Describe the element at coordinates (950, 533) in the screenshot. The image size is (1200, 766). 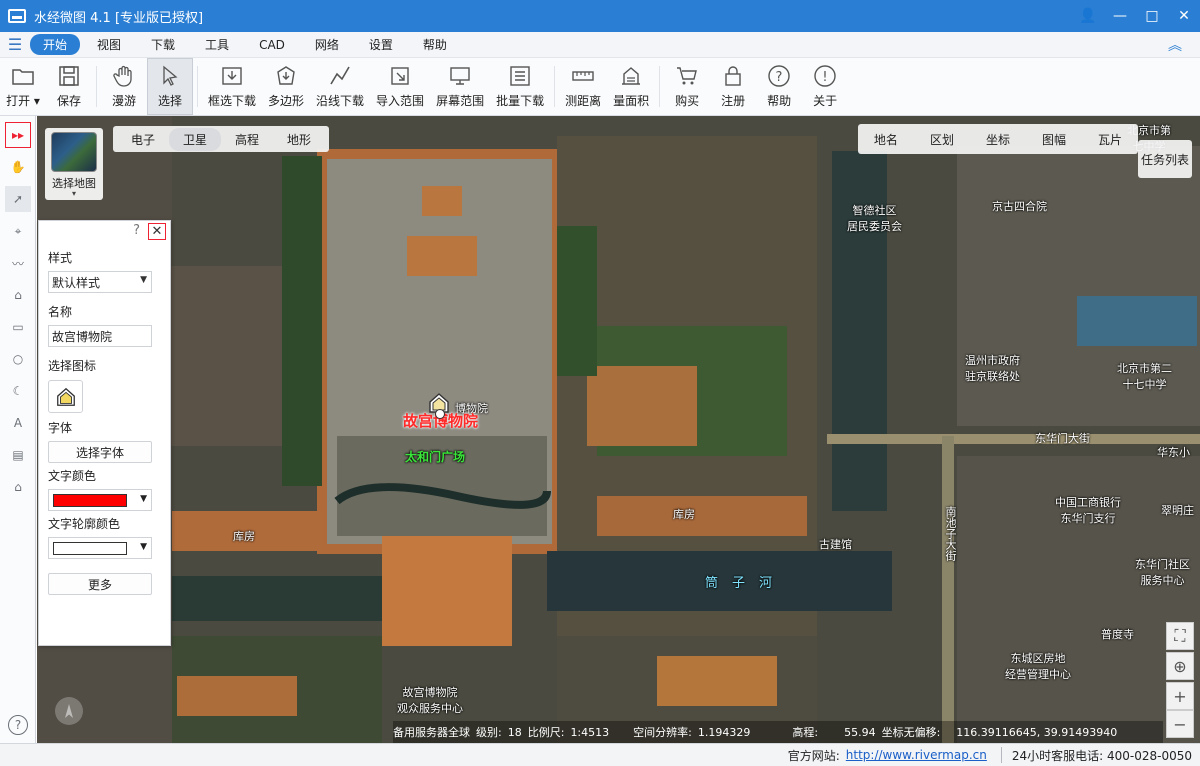
I see `map-label-nanchizi: 南池子大街` at that location.